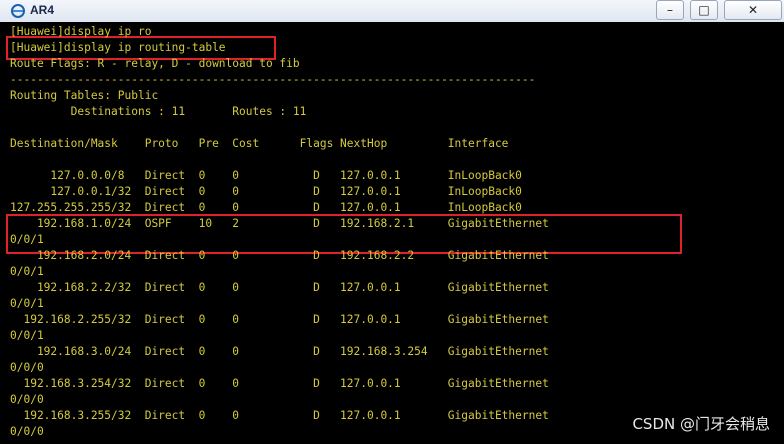  Describe the element at coordinates (84, 95) in the screenshot. I see `terminal-line: Routing Tables: Public` at that location.